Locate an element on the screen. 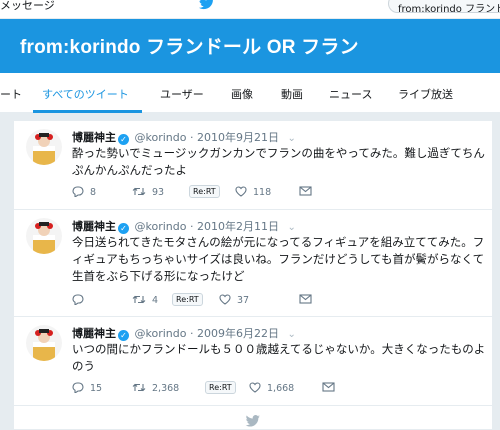 Image resolution: width=500 pixels, height=430 pixels. search-input-value: from:korindo フランドール is located at coordinates (449, 8).